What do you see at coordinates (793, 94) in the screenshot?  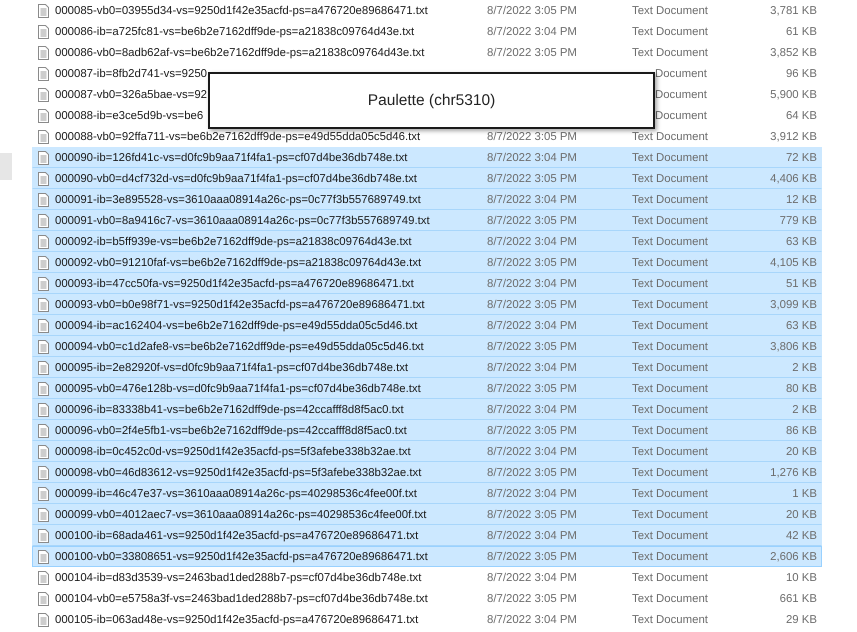 I see `file-size: 5,900 KB` at bounding box center [793, 94].